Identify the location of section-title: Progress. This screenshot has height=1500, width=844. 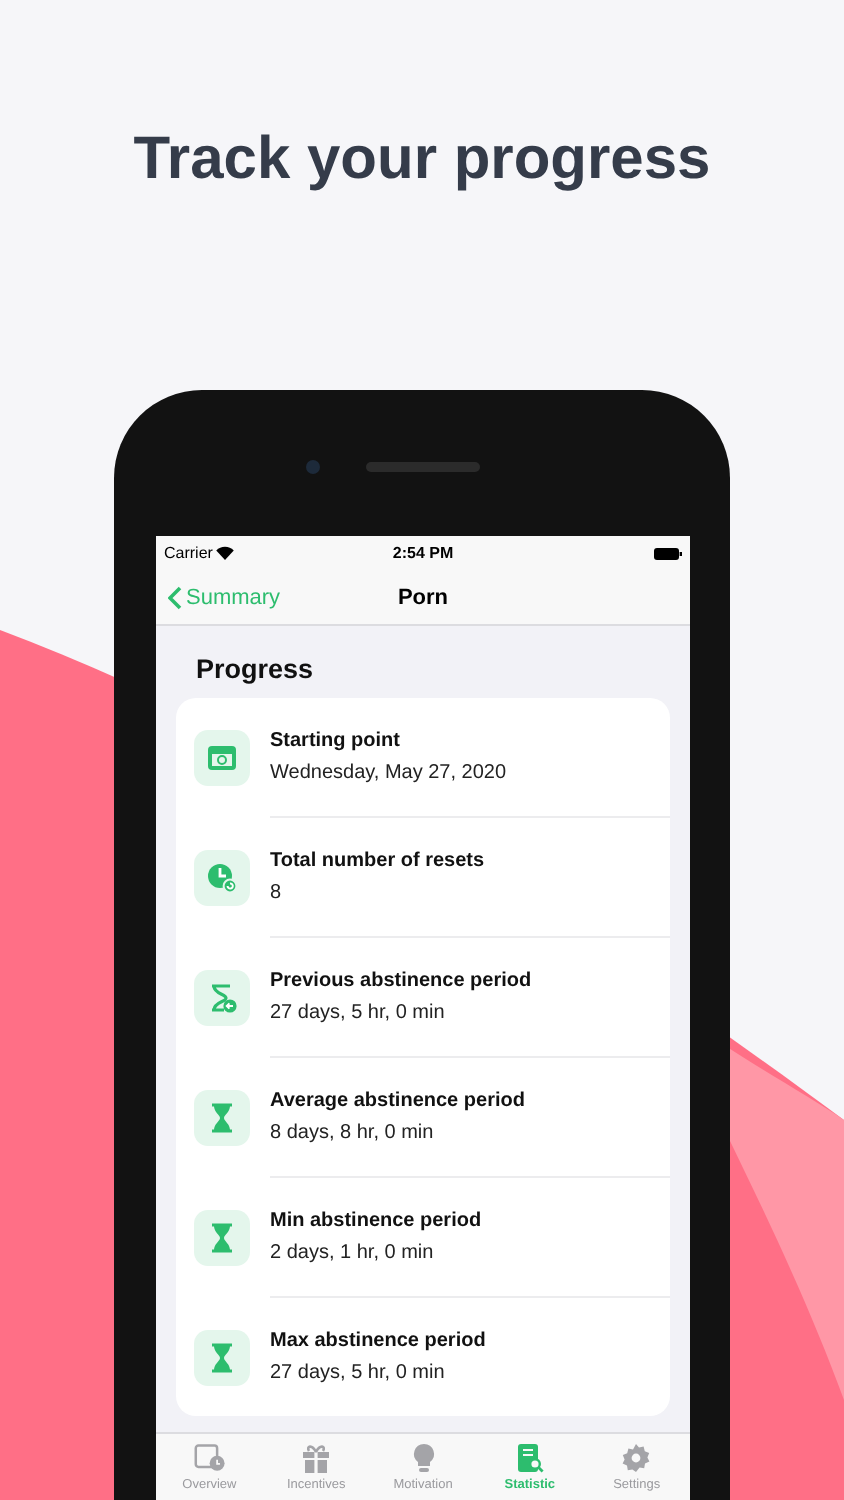
(256, 670).